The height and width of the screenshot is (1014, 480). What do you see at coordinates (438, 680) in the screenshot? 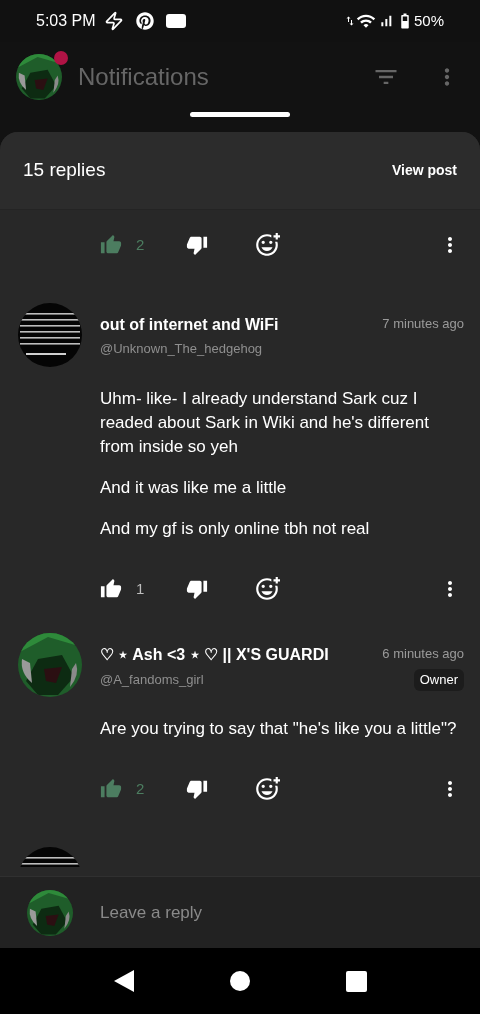
I see `owner-badge: Owner` at bounding box center [438, 680].